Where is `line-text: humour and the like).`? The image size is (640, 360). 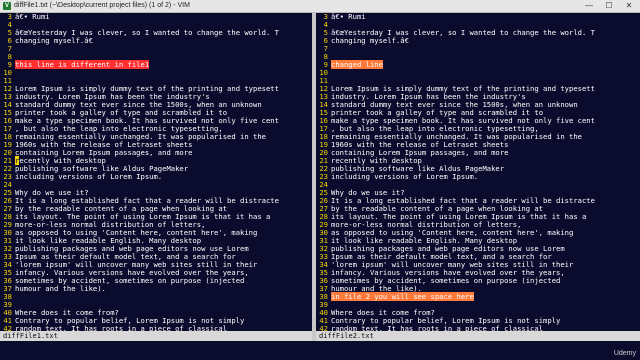
line-text: humour and the like). is located at coordinates (60, 288).